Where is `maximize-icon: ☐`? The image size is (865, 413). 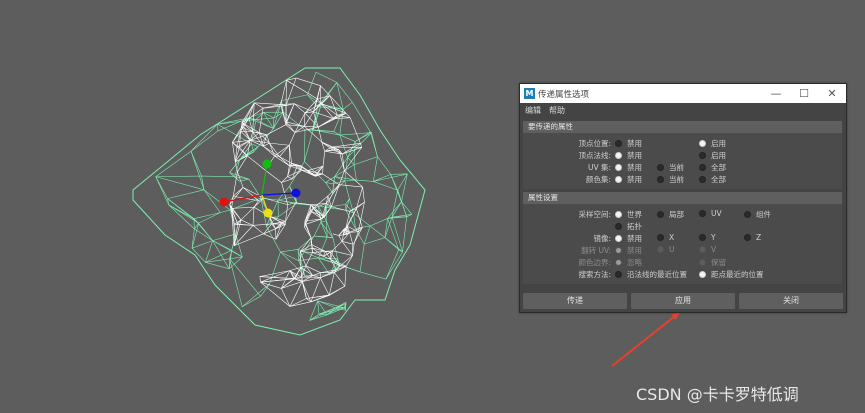
maximize-icon: ☐ is located at coordinates (804, 93).